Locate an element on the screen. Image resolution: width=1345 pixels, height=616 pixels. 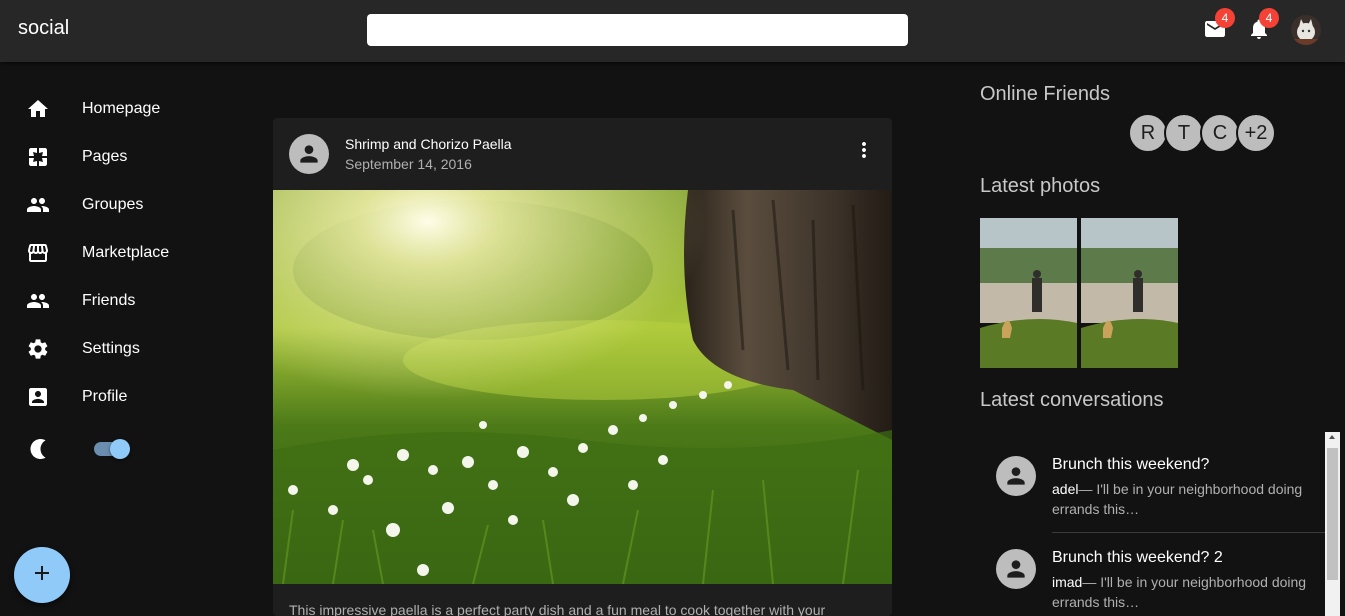
plus-icon is located at coordinates (42, 575).